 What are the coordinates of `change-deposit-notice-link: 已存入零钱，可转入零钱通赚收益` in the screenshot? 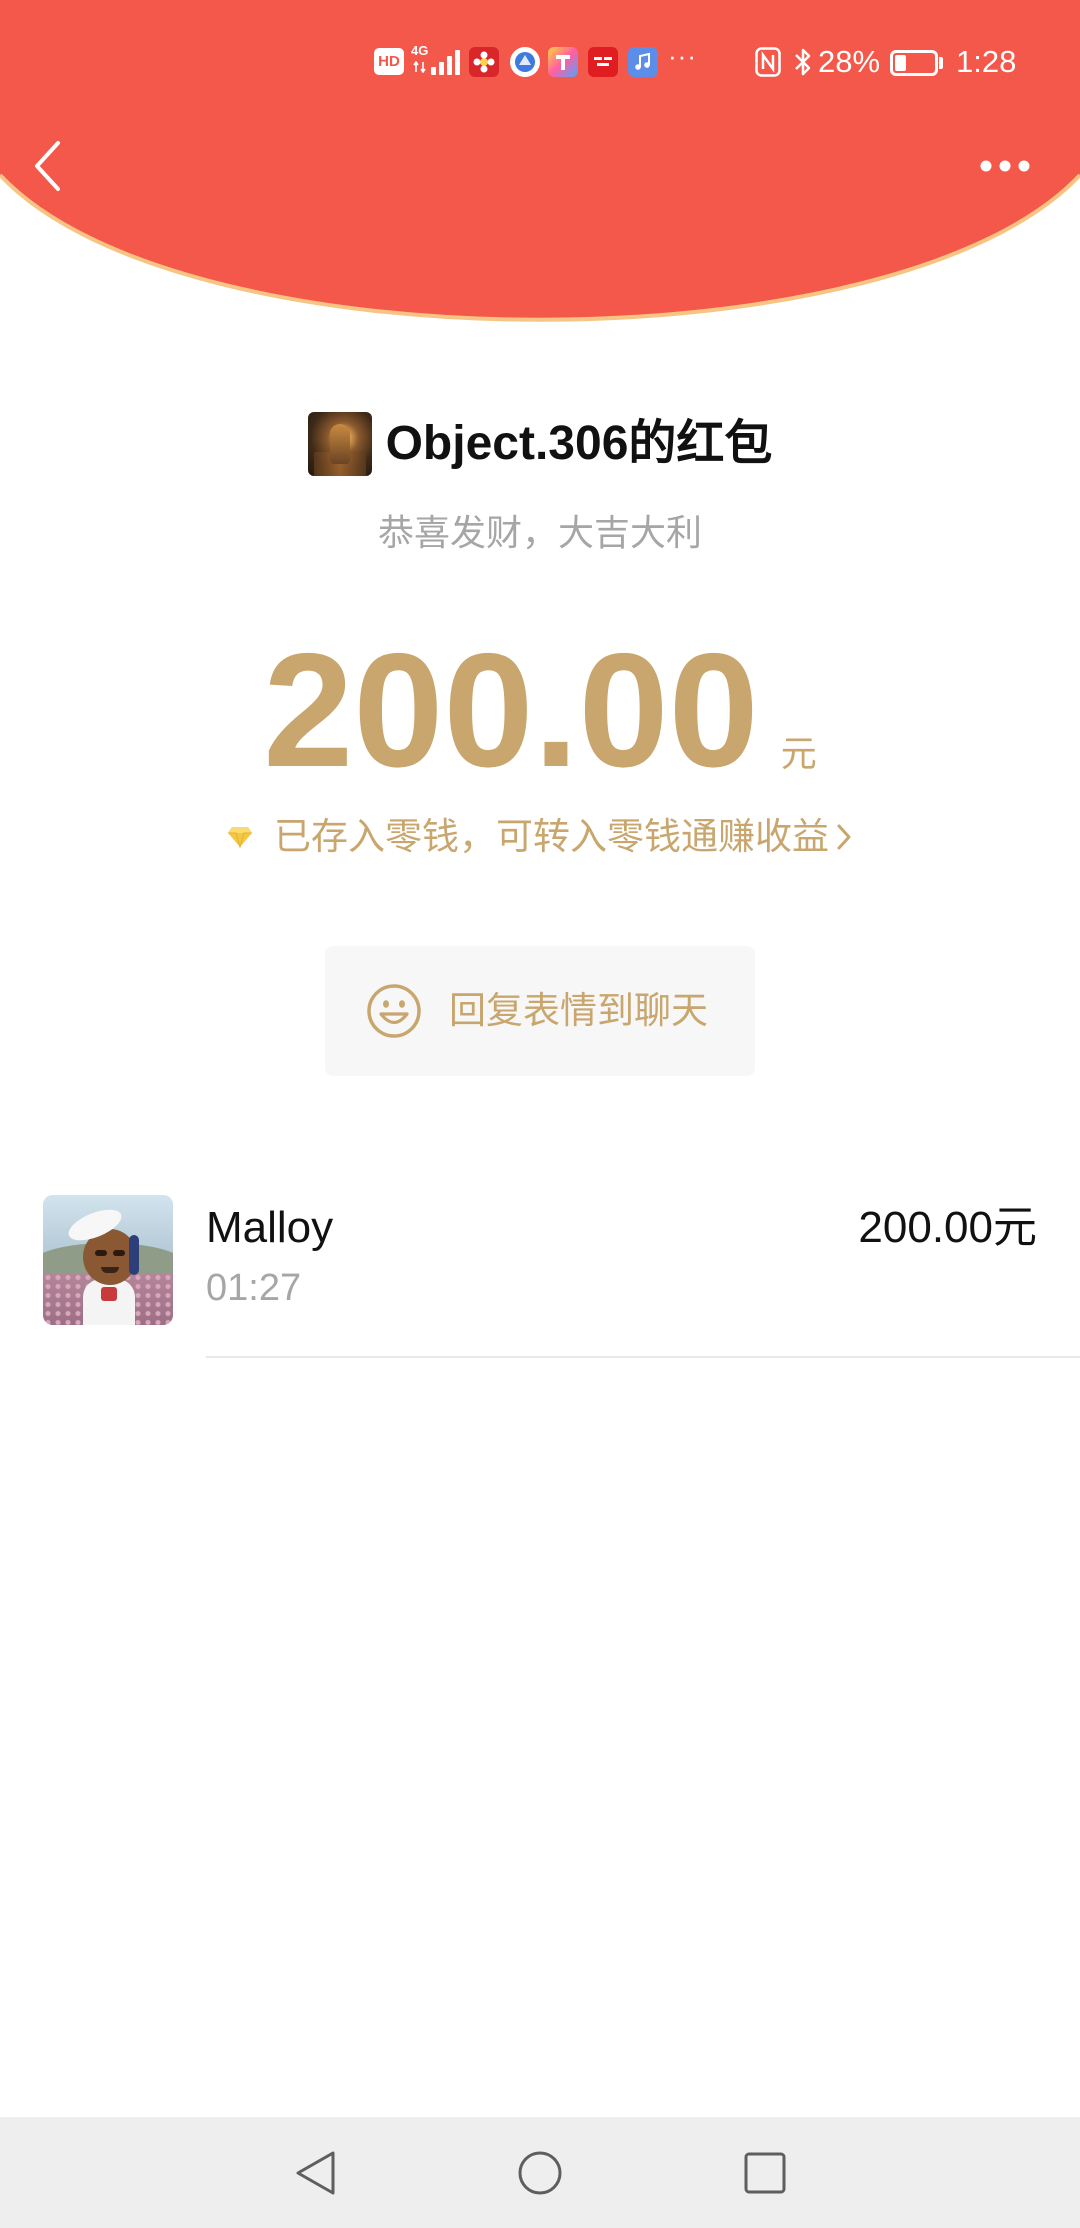 It's located at (540, 837).